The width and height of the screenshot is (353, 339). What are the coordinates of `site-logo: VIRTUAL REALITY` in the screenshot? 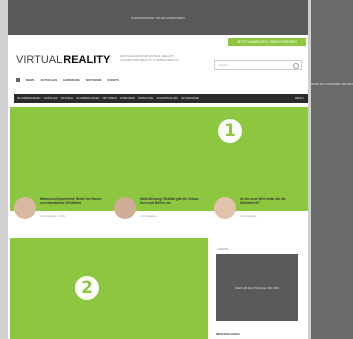 It's located at (63, 60).